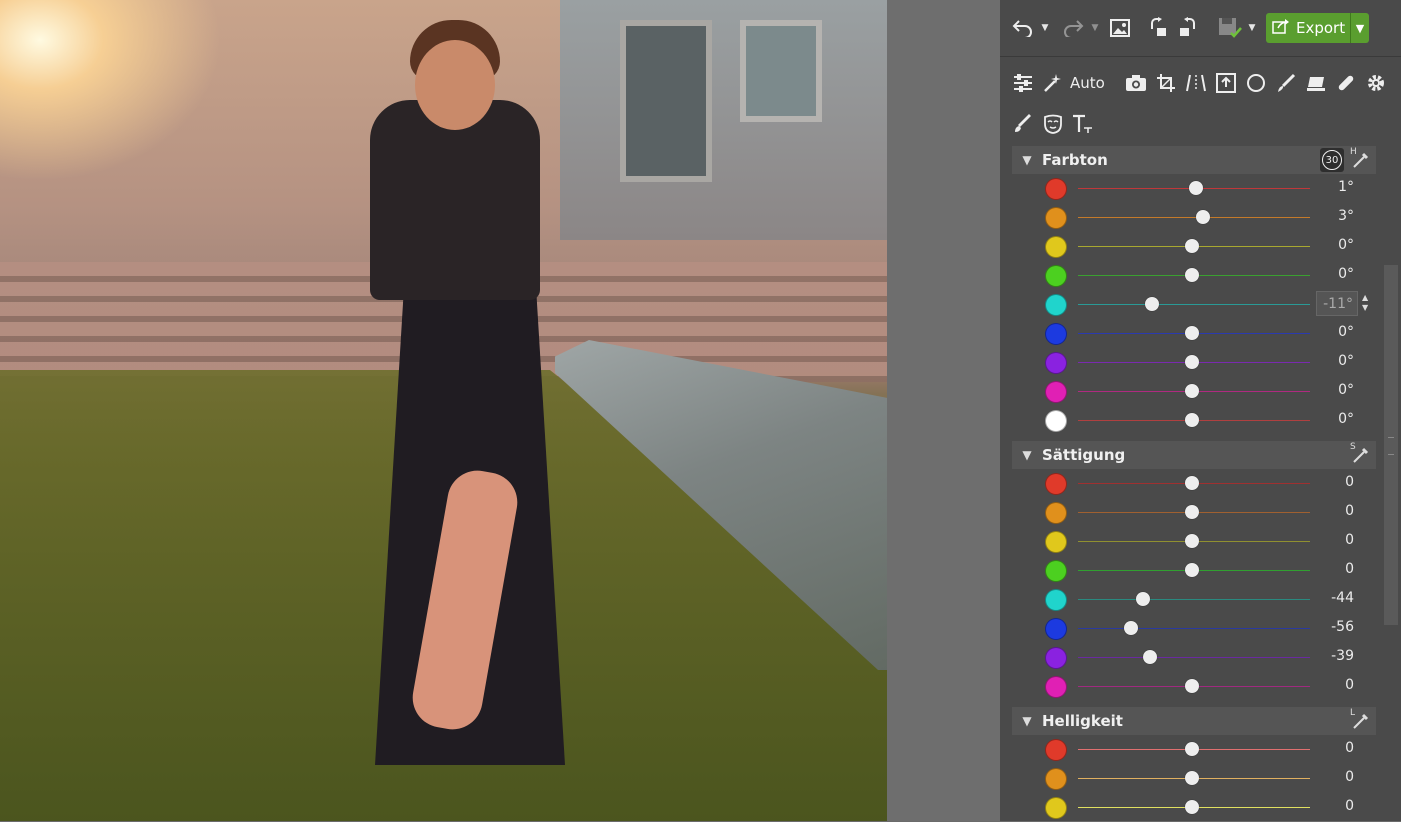 Image resolution: width=1401 pixels, height=822 pixels. Describe the element at coordinates (1023, 83) in the screenshot. I see `sliders-icon` at that location.